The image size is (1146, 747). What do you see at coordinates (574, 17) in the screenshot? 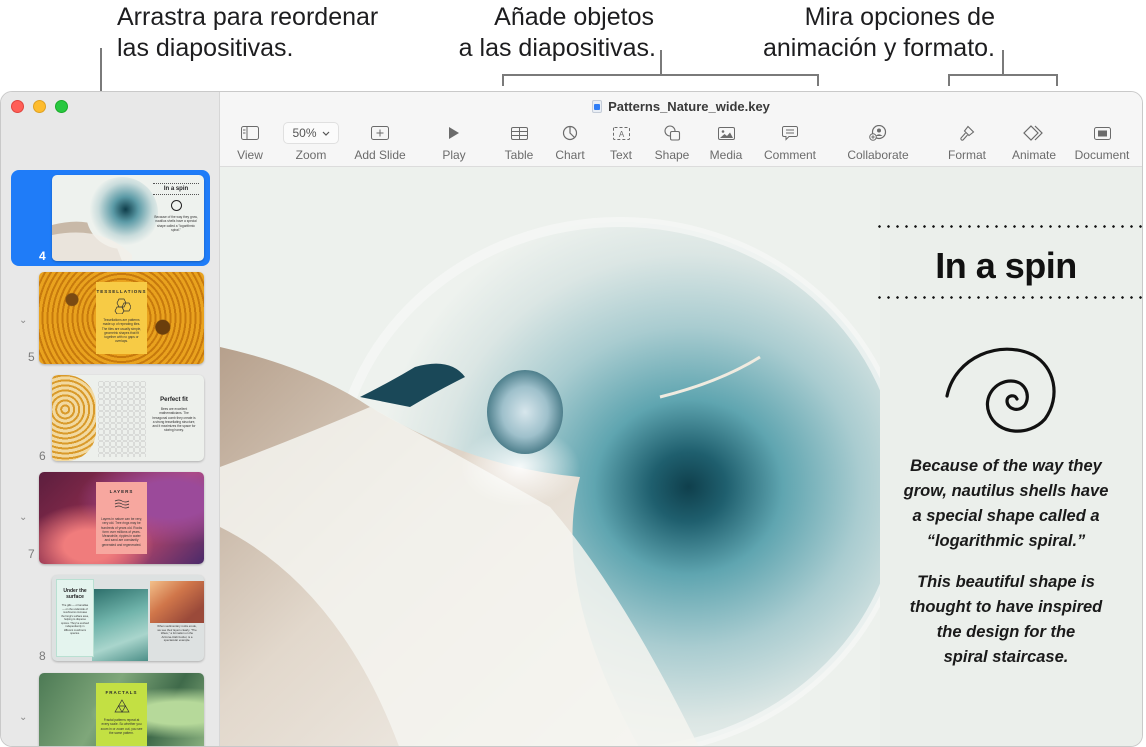
I see `callout-text: Añade objetos` at bounding box center [574, 17].